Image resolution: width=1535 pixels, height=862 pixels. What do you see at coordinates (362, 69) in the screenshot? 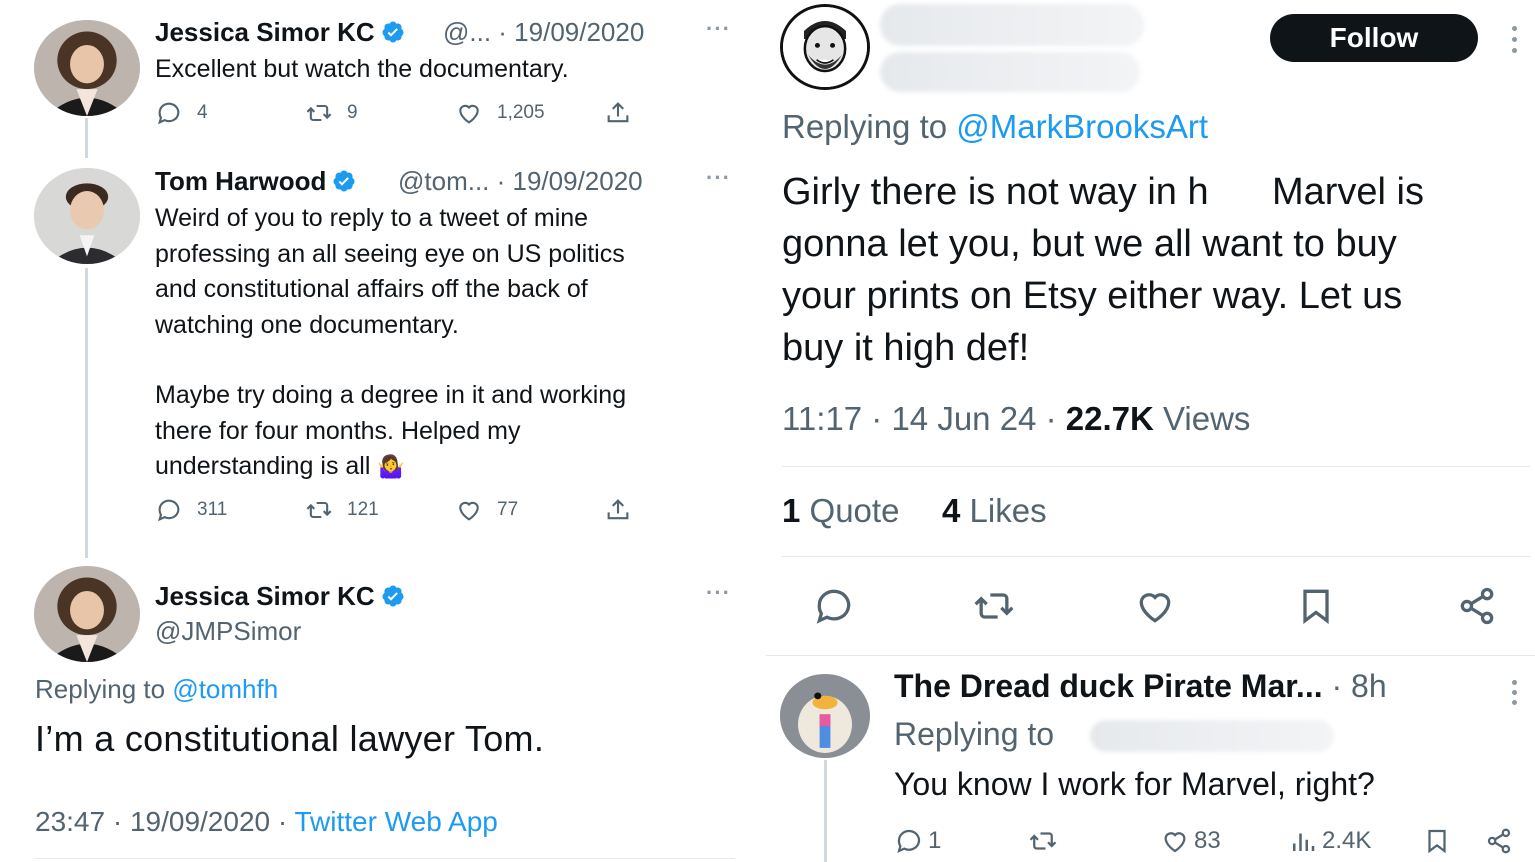
I see `tweet-text: Excellent but watch the documentary.` at bounding box center [362, 69].